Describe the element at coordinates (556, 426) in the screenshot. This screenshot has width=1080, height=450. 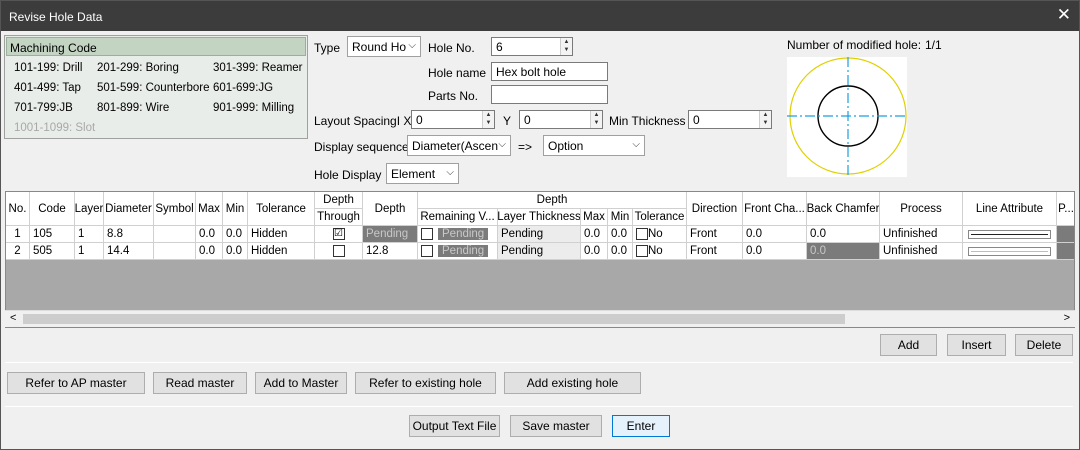
I see `save-master-button: Save master` at that location.